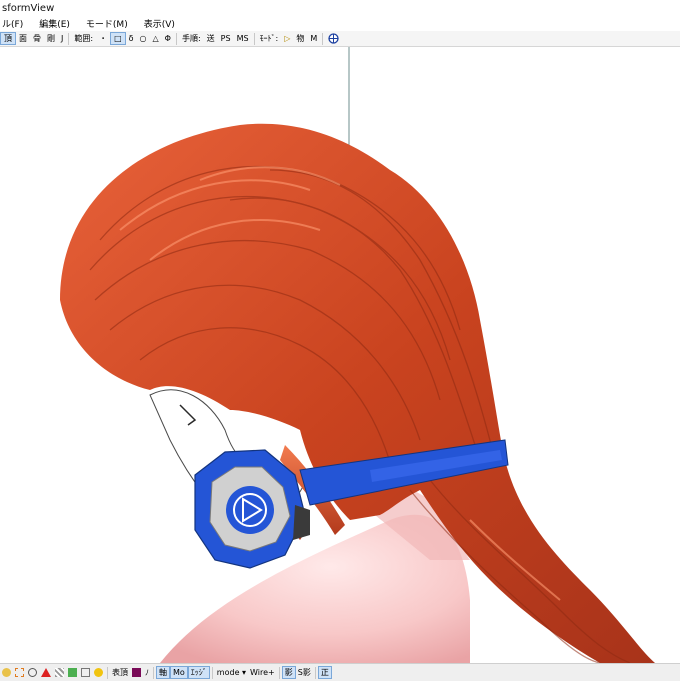  I want to click on range-rect-tool: □, so click(118, 38).